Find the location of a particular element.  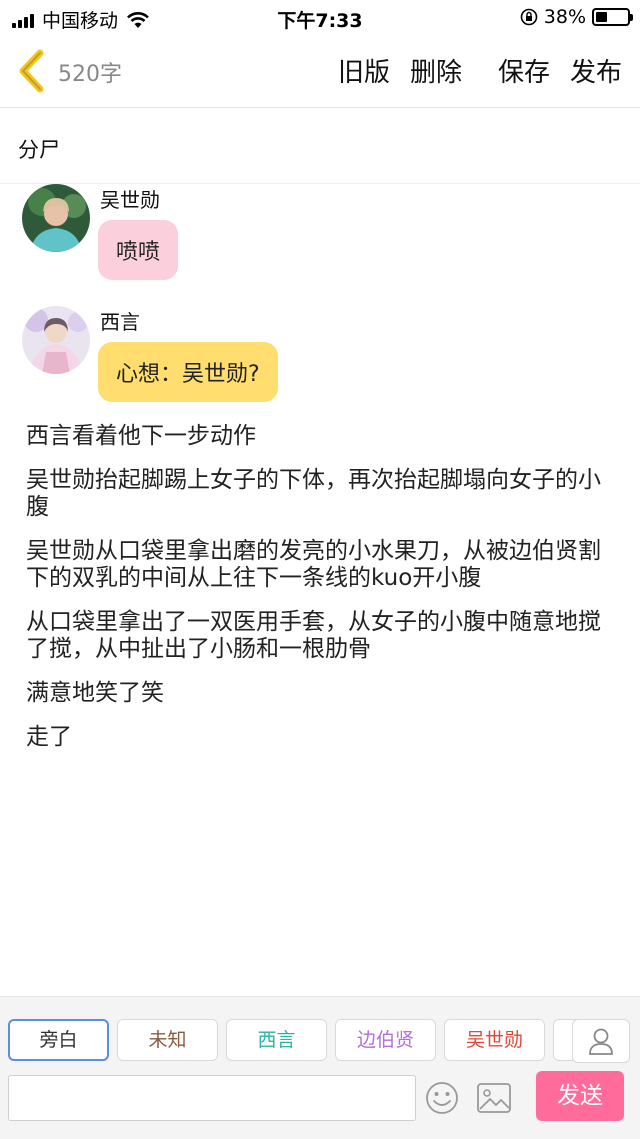

nav-actions: 旧版 删除 保存 发布 is located at coordinates (480, 70).